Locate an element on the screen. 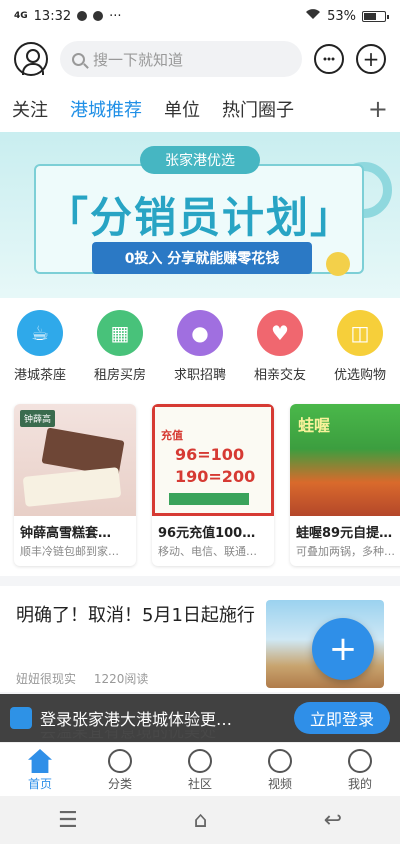 The width and height of the screenshot is (400, 844). shortcut-dating: ♥ 相亲交友 is located at coordinates (280, 345).